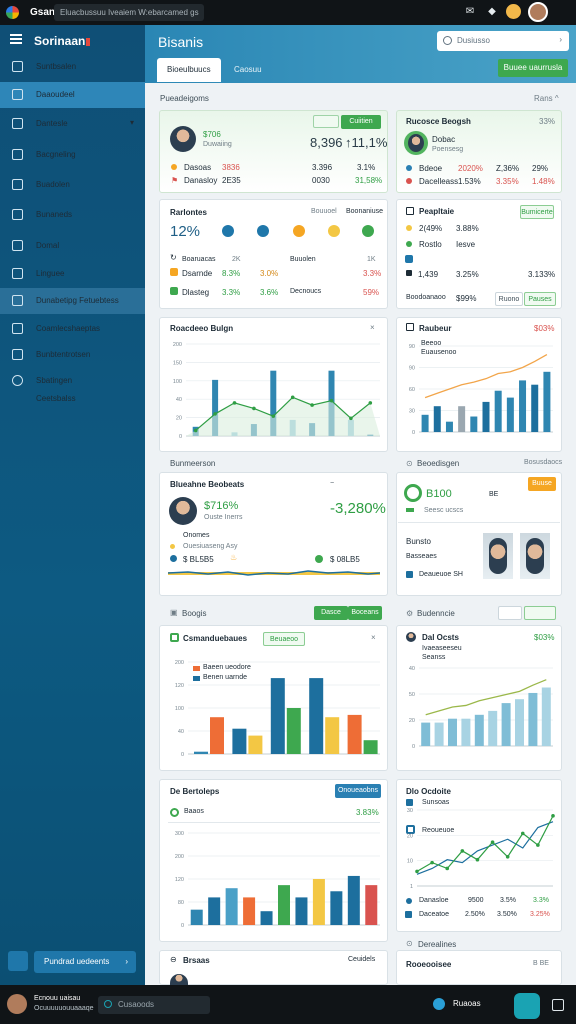  I want to click on chat-label: Ruaoas, so click(467, 1003).